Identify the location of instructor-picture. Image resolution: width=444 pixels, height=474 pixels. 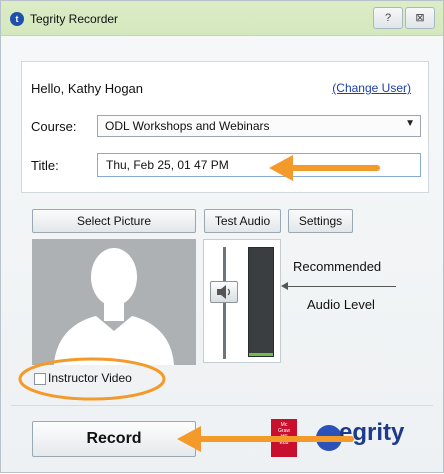
(114, 302).